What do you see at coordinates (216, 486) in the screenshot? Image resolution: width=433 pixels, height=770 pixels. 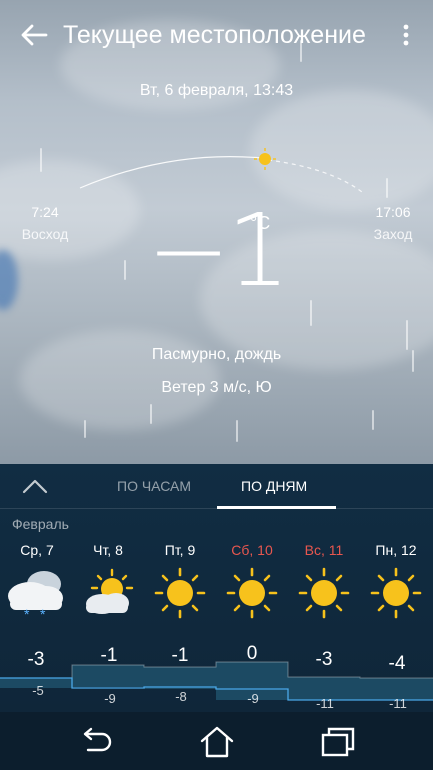 I see `forecast-tabs: ПО ЧАСАМ ПО ДНЯМ` at bounding box center [216, 486].